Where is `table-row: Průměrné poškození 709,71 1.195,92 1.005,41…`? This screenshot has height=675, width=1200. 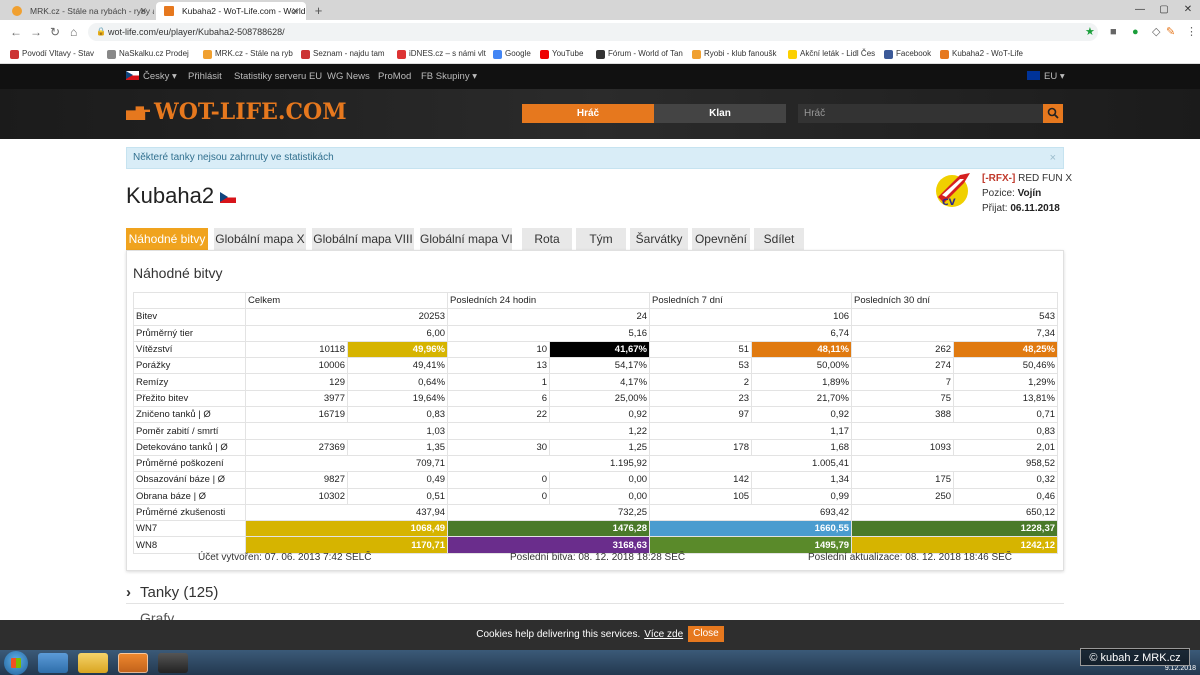 table-row: Průměrné poškození 709,71 1.195,92 1.005,41… is located at coordinates (596, 463).